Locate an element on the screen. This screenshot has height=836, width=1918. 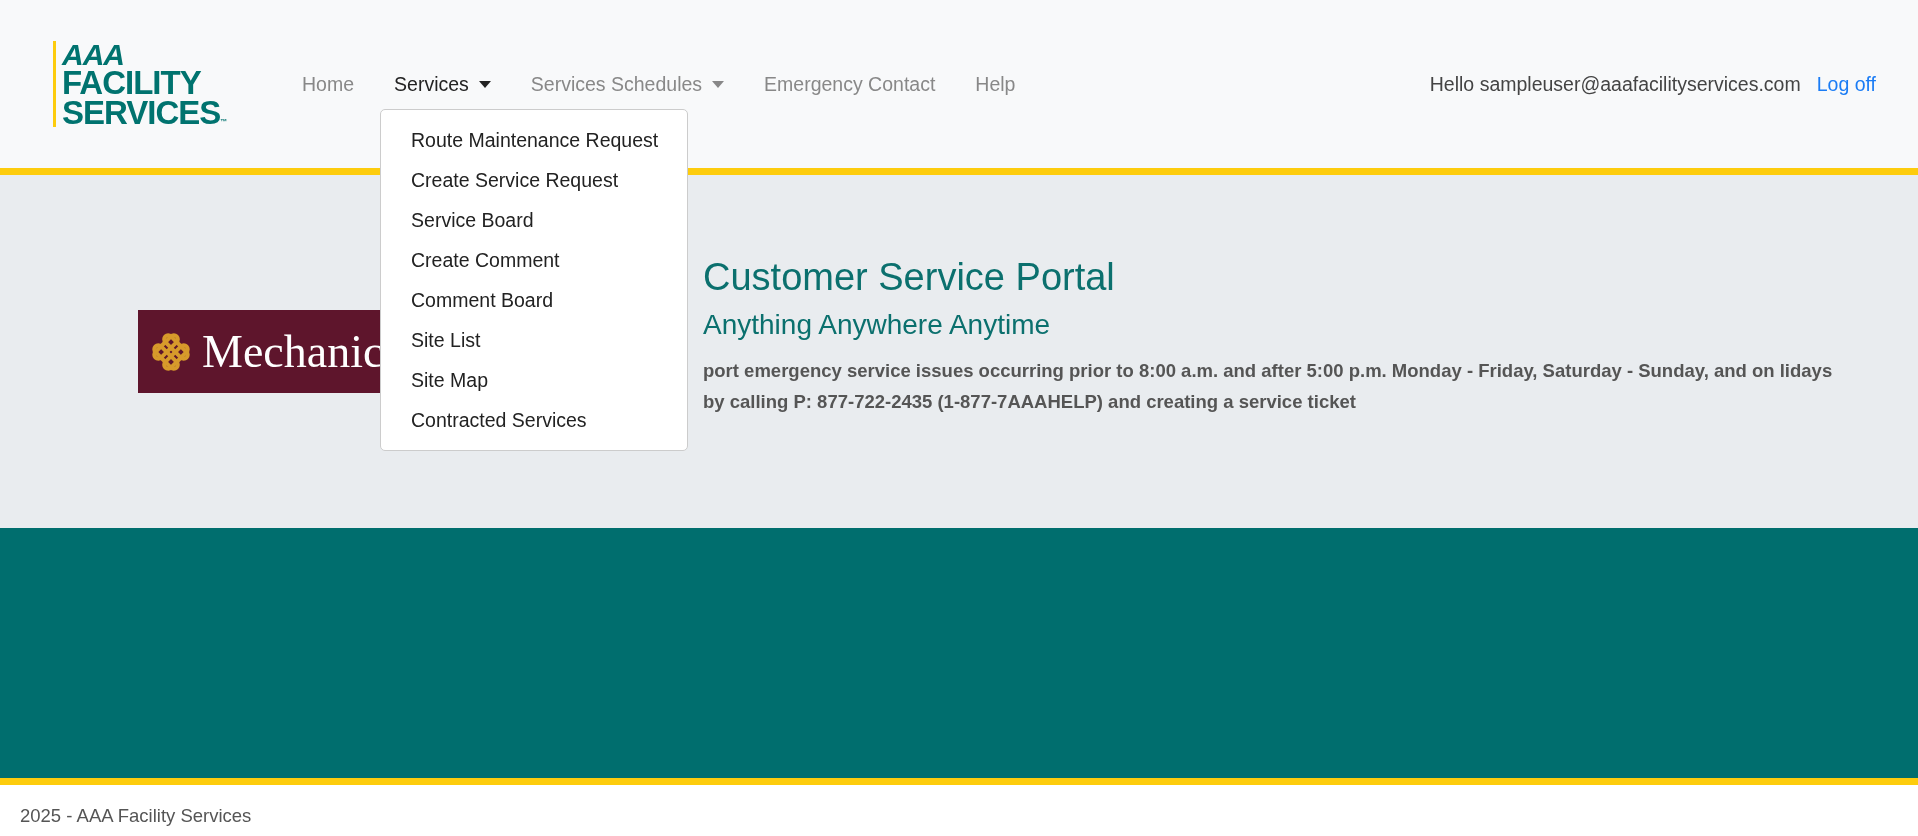
emergency-notice: port emergency service issues occurring prior to 8:00 a.m. and after 5:00 p.m. Monday - Friday, Saturday - Sunday, and on lidays by calling P: 877-722-2435 (1-877-7AAAHELP) and creating a service ticket is located at coordinates (1268, 386).